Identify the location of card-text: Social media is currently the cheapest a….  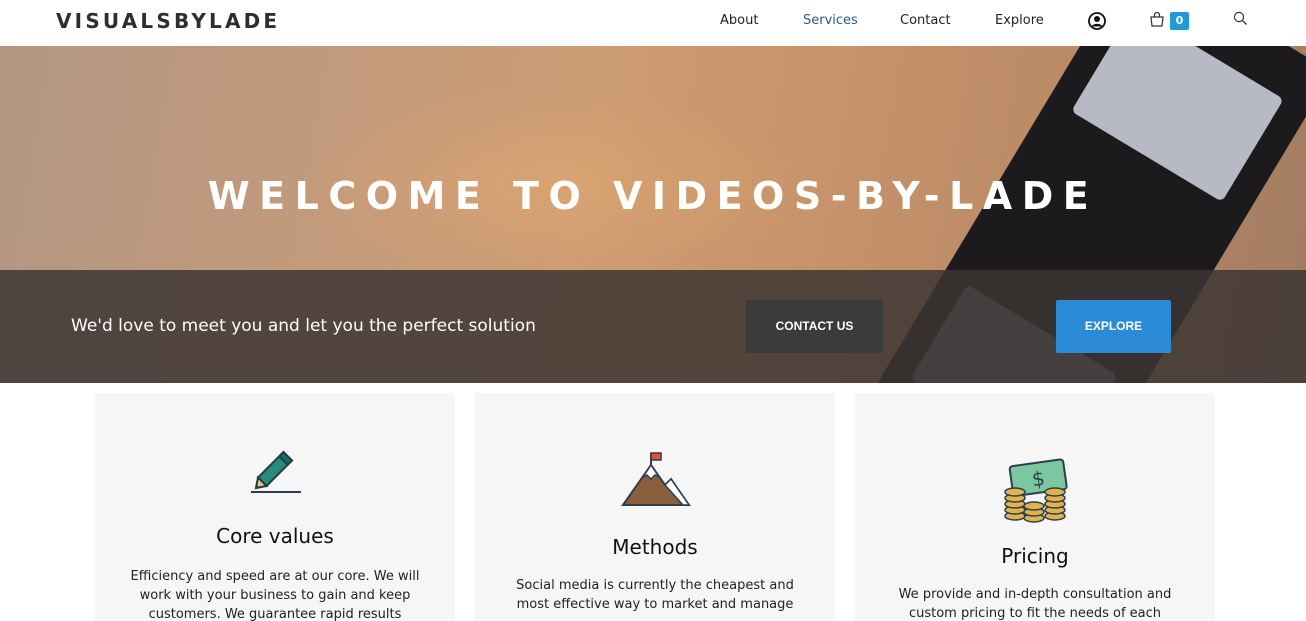
(655, 595).